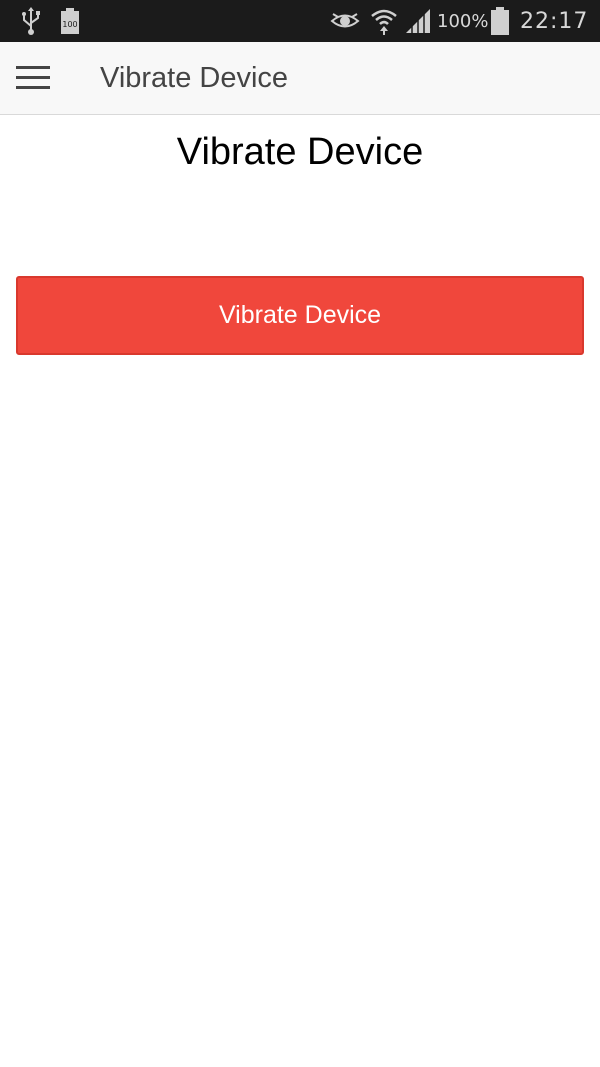  I want to click on menu-icon, so click(33, 77).